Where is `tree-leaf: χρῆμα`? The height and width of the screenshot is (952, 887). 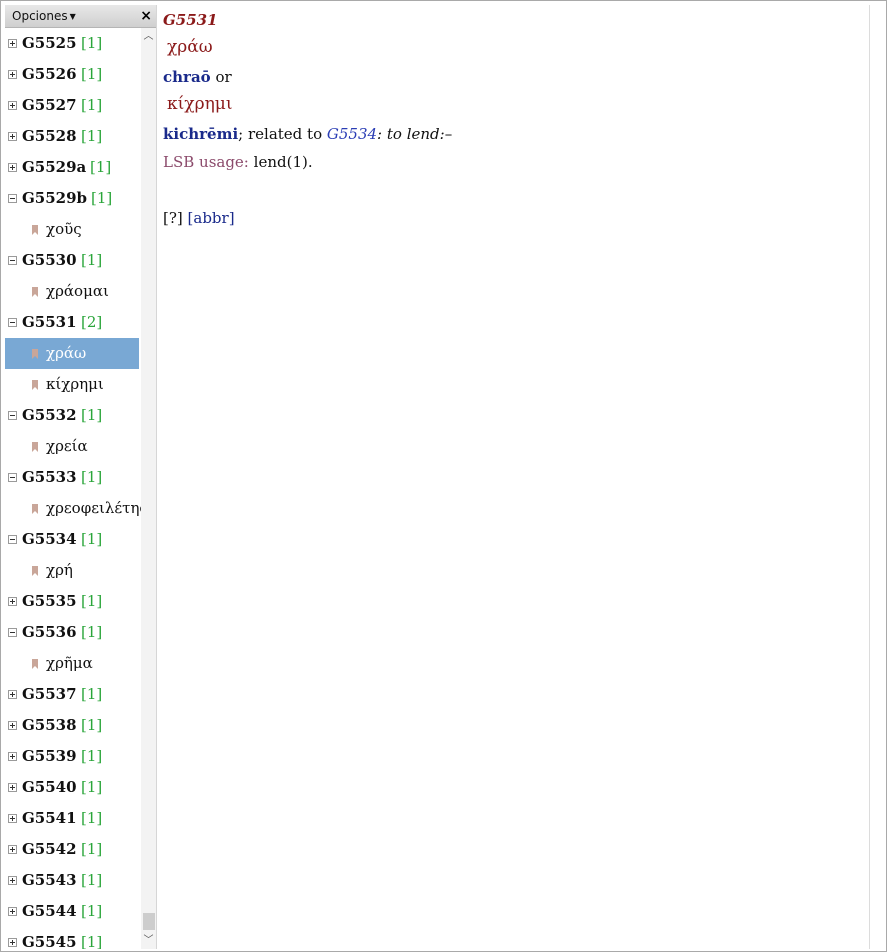
tree-leaf: χρῆμα is located at coordinates (72, 663).